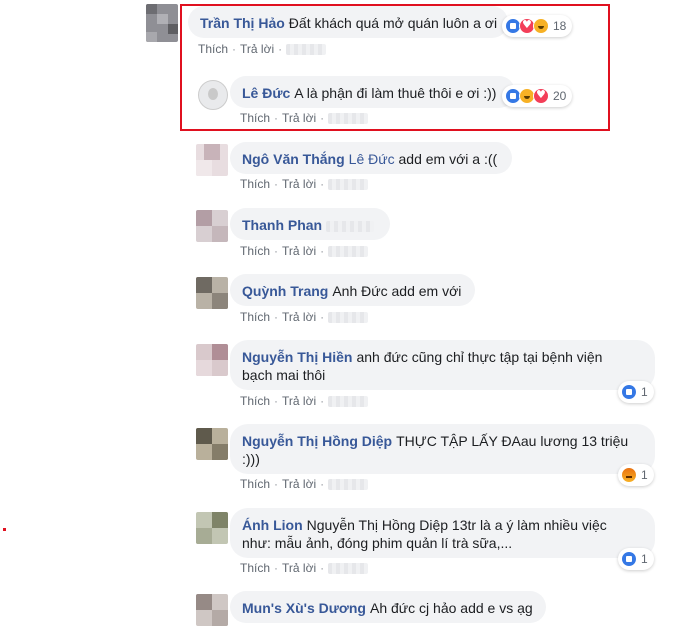 This screenshot has height=626, width=693. I want to click on commenter-name: Nguyễn Thị Hồng Diệp, so click(317, 441).